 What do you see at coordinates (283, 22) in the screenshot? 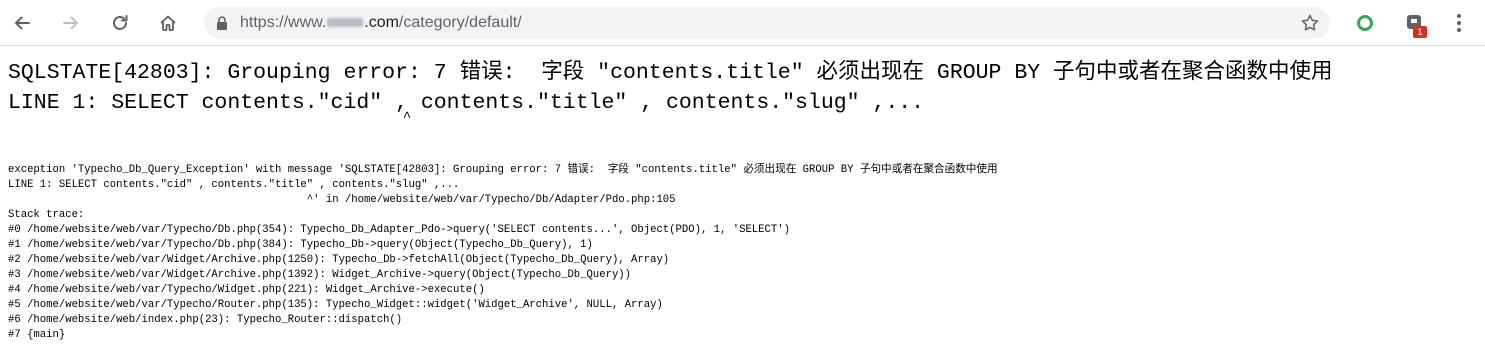
I see `url-scheme: https://www.` at bounding box center [283, 22].